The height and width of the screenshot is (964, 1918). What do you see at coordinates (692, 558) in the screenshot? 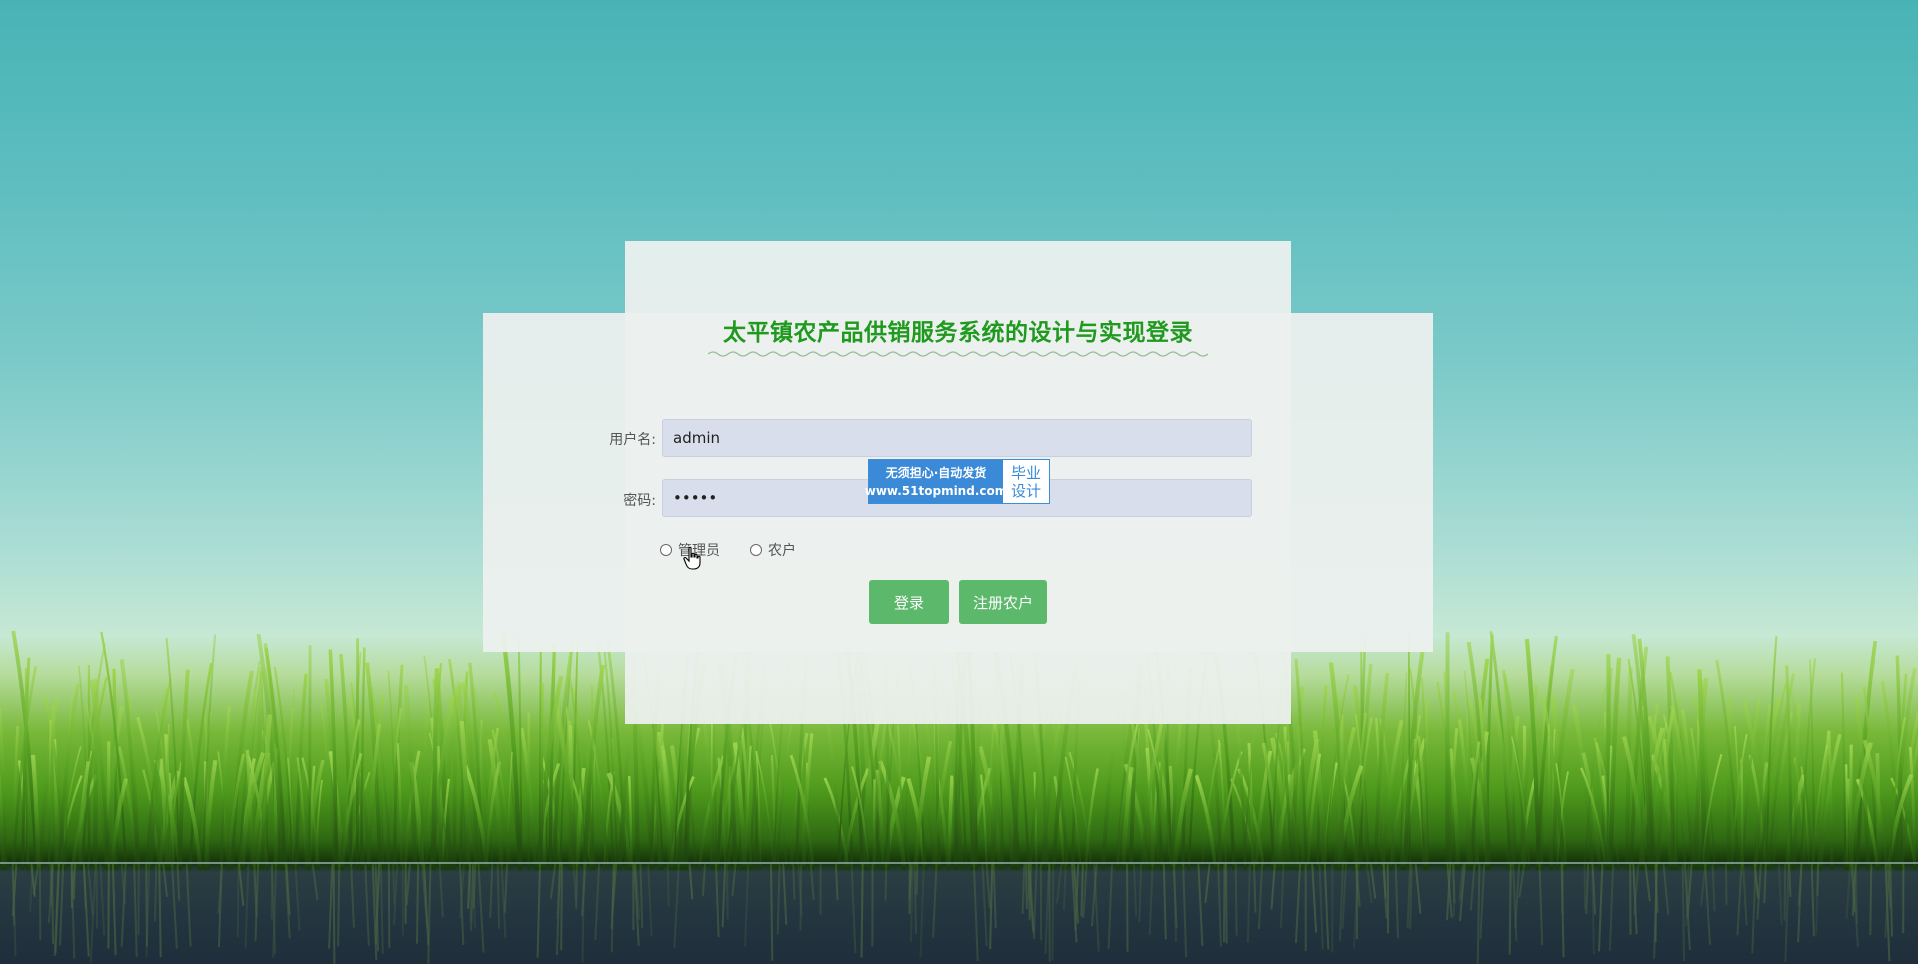
I see `hand-cursor-icon` at bounding box center [692, 558].